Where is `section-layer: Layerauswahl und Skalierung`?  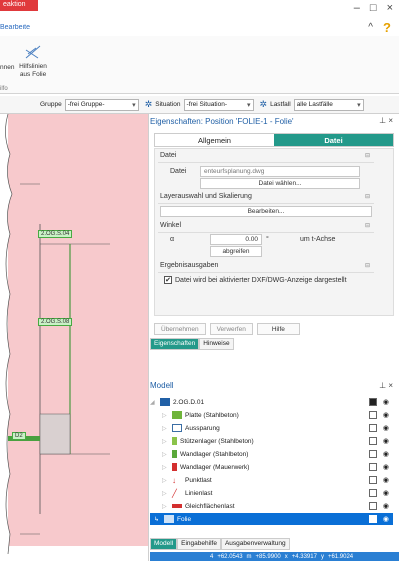 section-layer: Layerauswahl und Skalierung is located at coordinates (206, 196).